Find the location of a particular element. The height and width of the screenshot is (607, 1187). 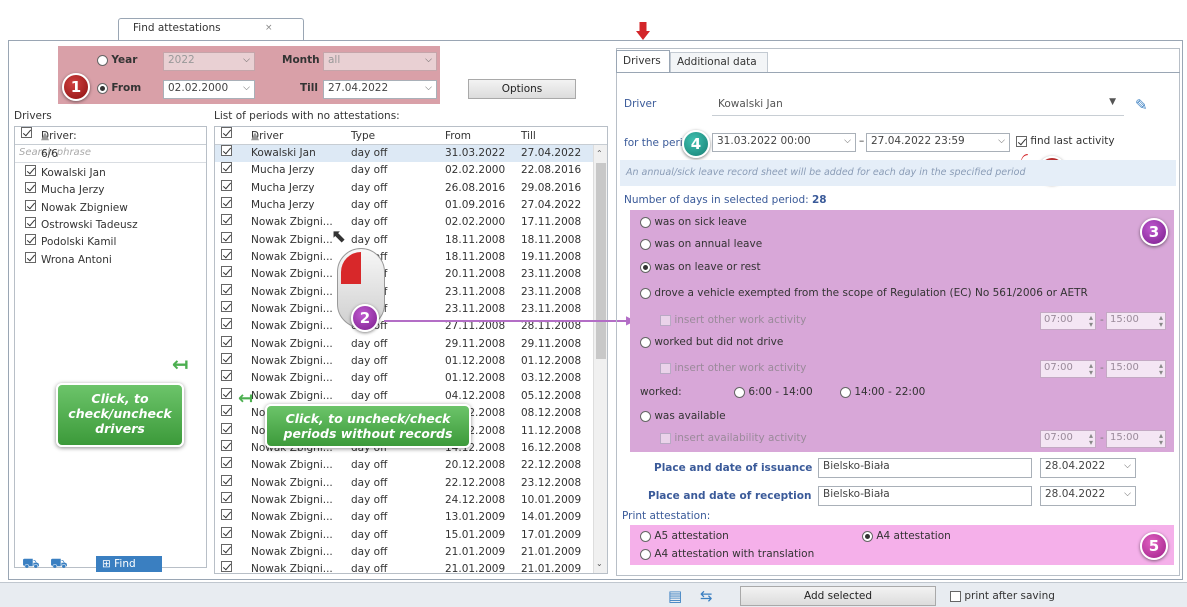

driver-item: Kowalski Jan is located at coordinates (110, 173).